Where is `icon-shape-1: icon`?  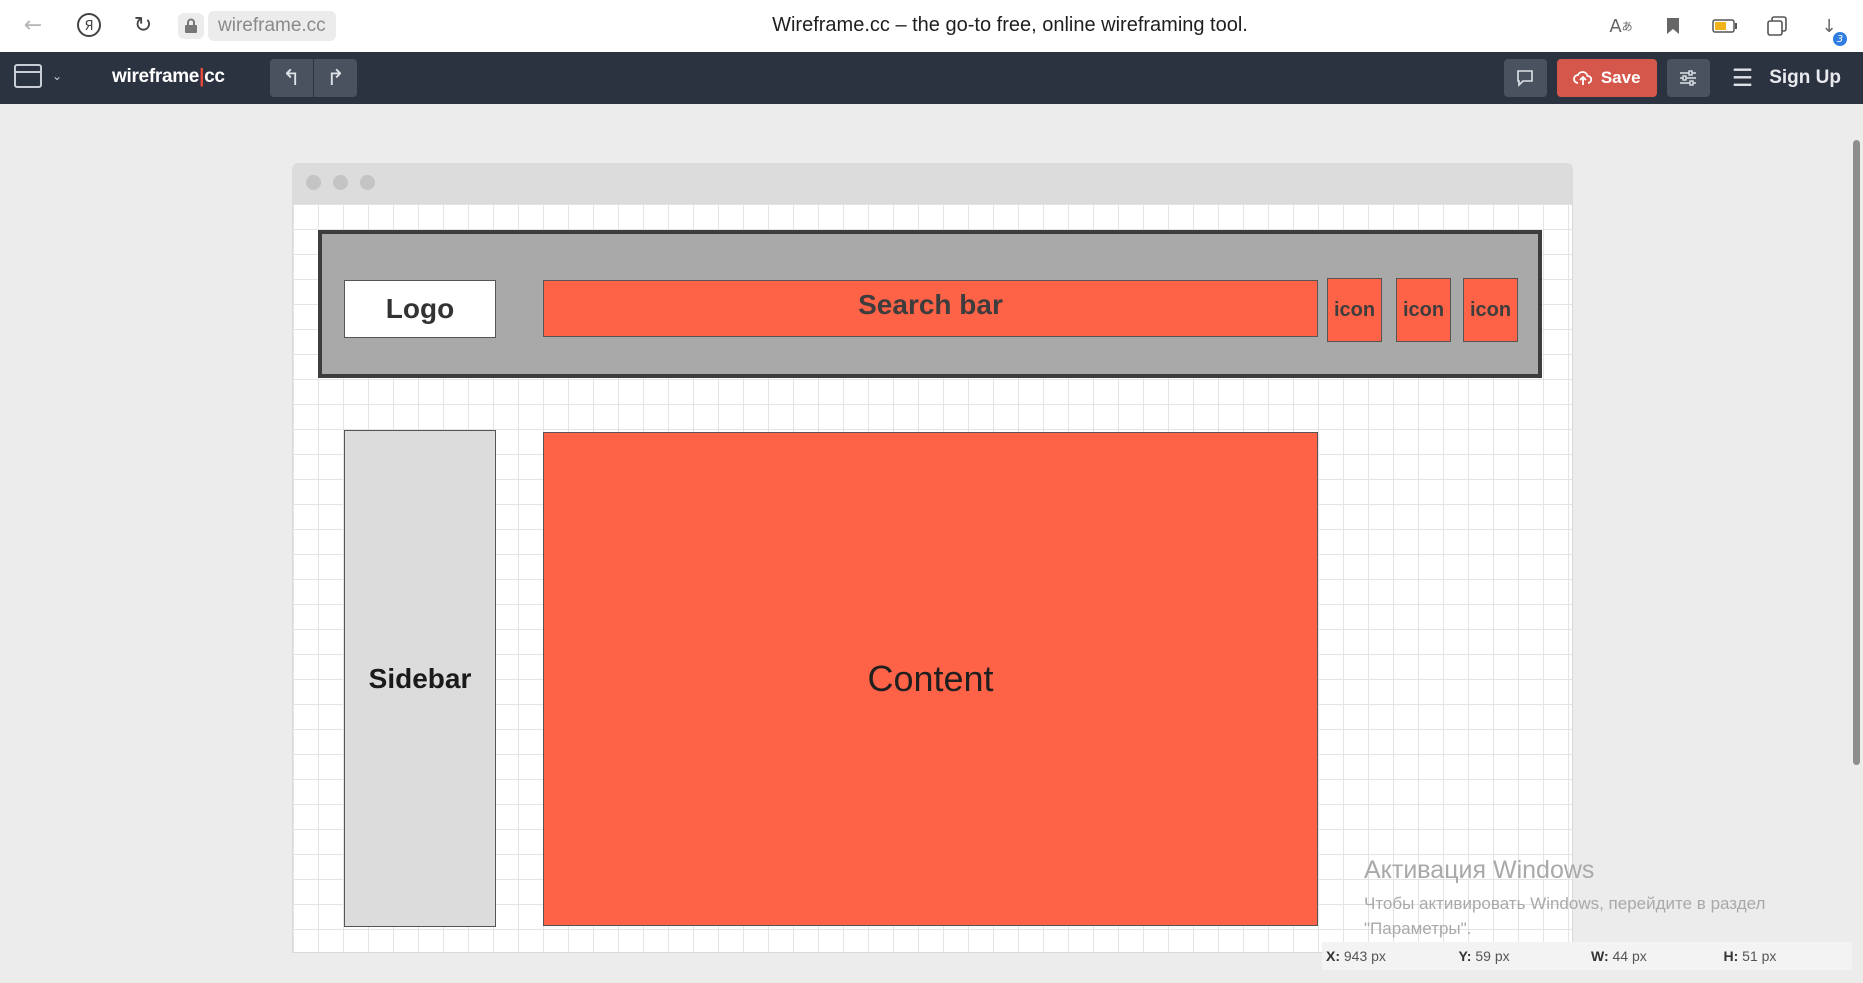 icon-shape-1: icon is located at coordinates (1354, 310).